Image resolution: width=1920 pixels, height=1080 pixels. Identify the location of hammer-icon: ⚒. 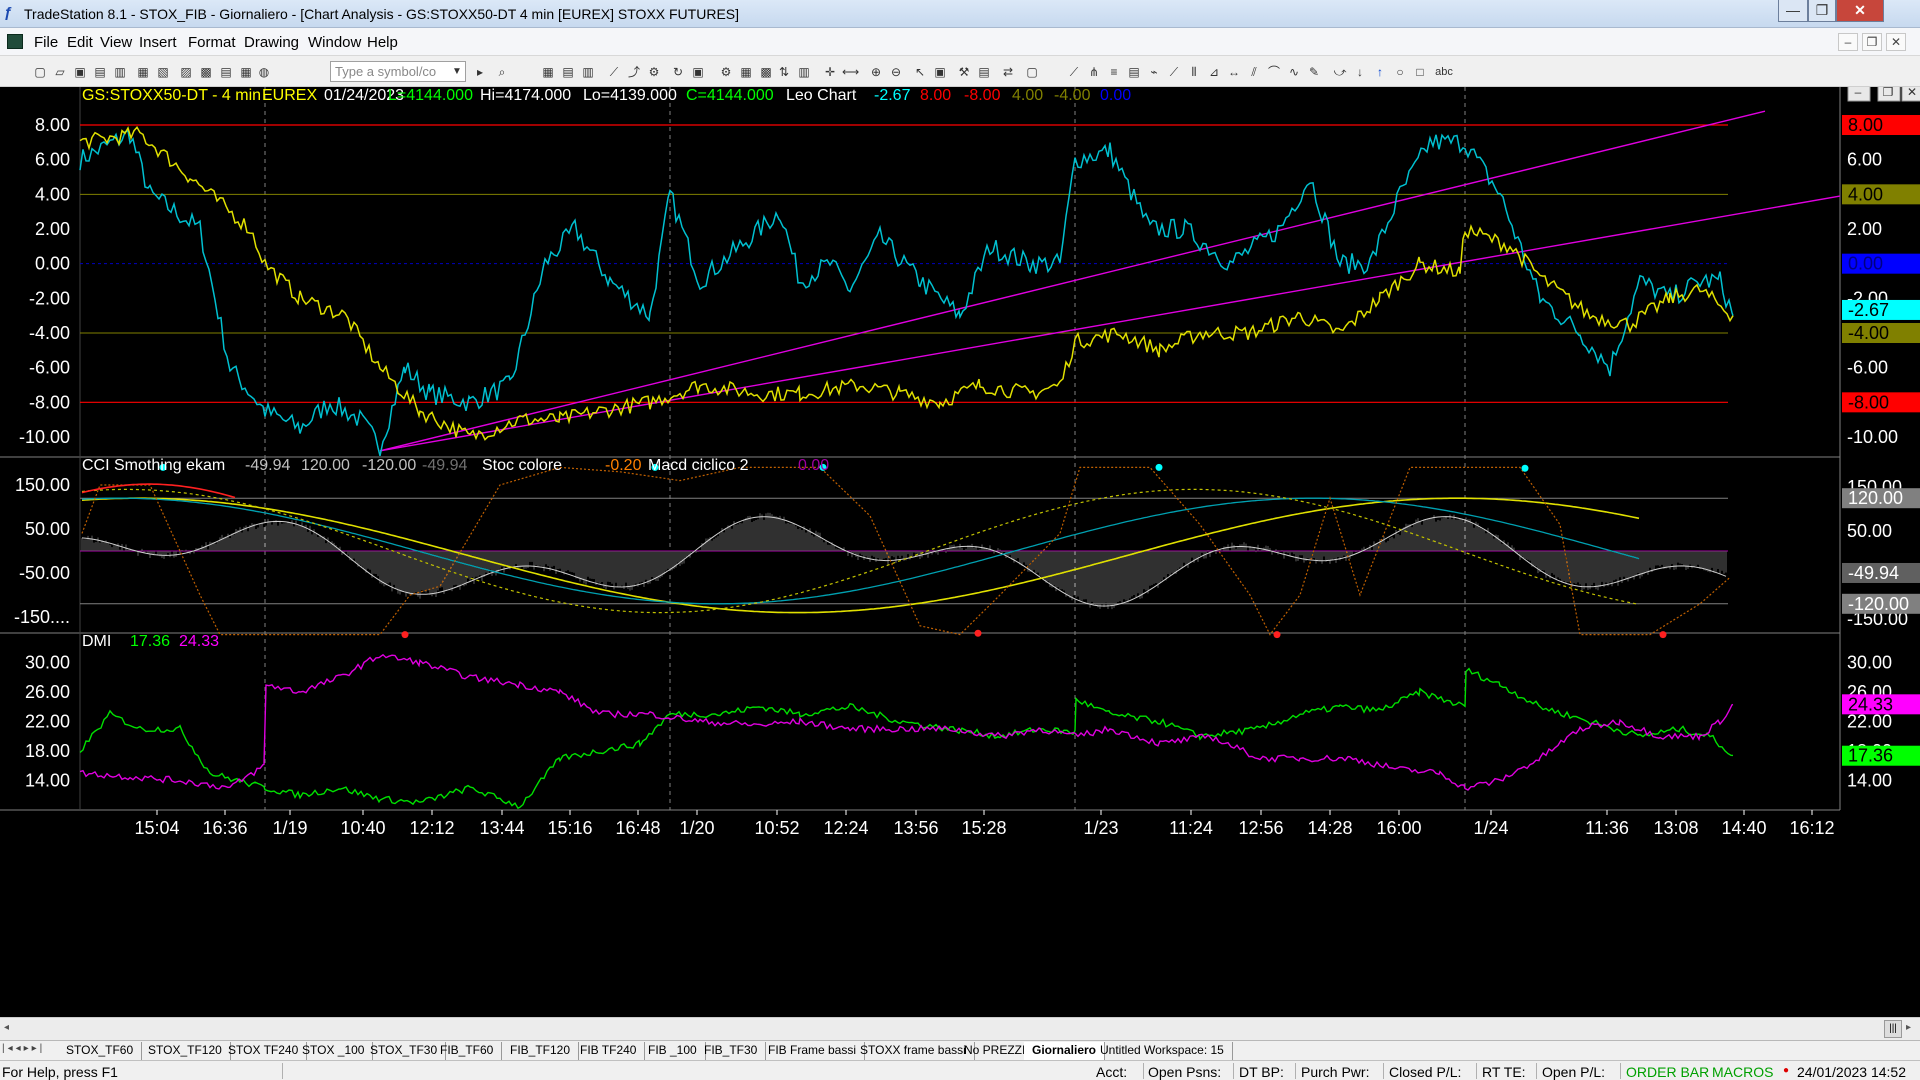
(964, 72).